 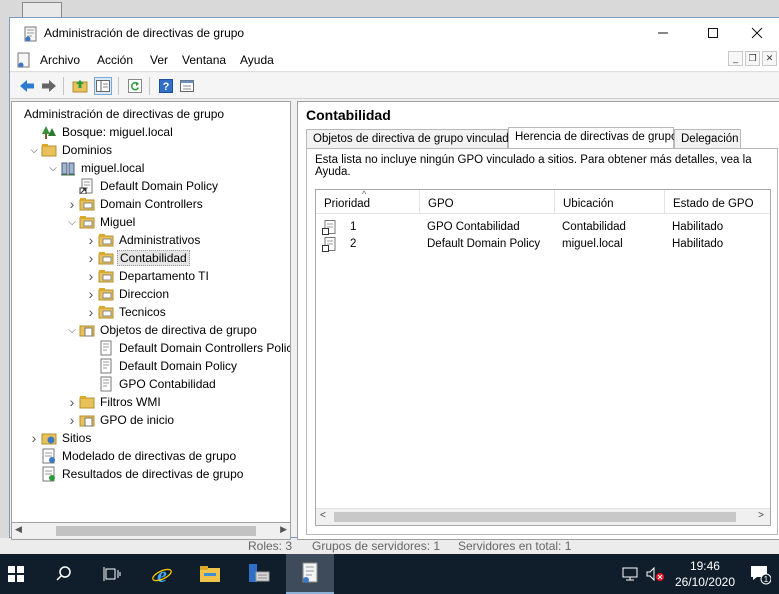 I want to click on start-button, so click(x=16, y=574).